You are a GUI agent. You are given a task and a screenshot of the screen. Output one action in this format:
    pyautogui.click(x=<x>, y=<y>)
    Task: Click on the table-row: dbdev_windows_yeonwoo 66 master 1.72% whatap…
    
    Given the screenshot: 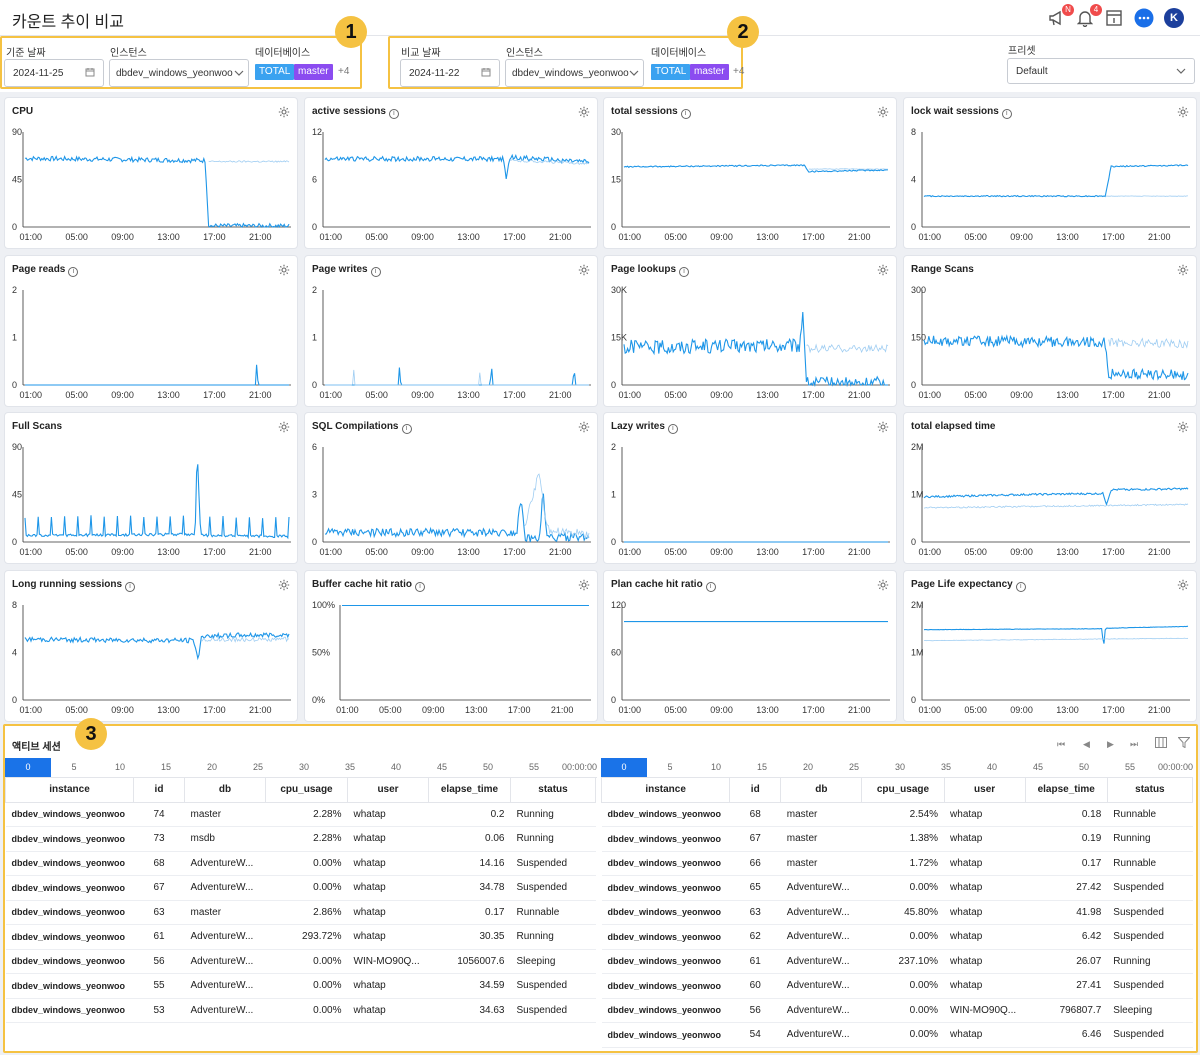 What is the action you would take?
    pyautogui.click(x=897, y=863)
    